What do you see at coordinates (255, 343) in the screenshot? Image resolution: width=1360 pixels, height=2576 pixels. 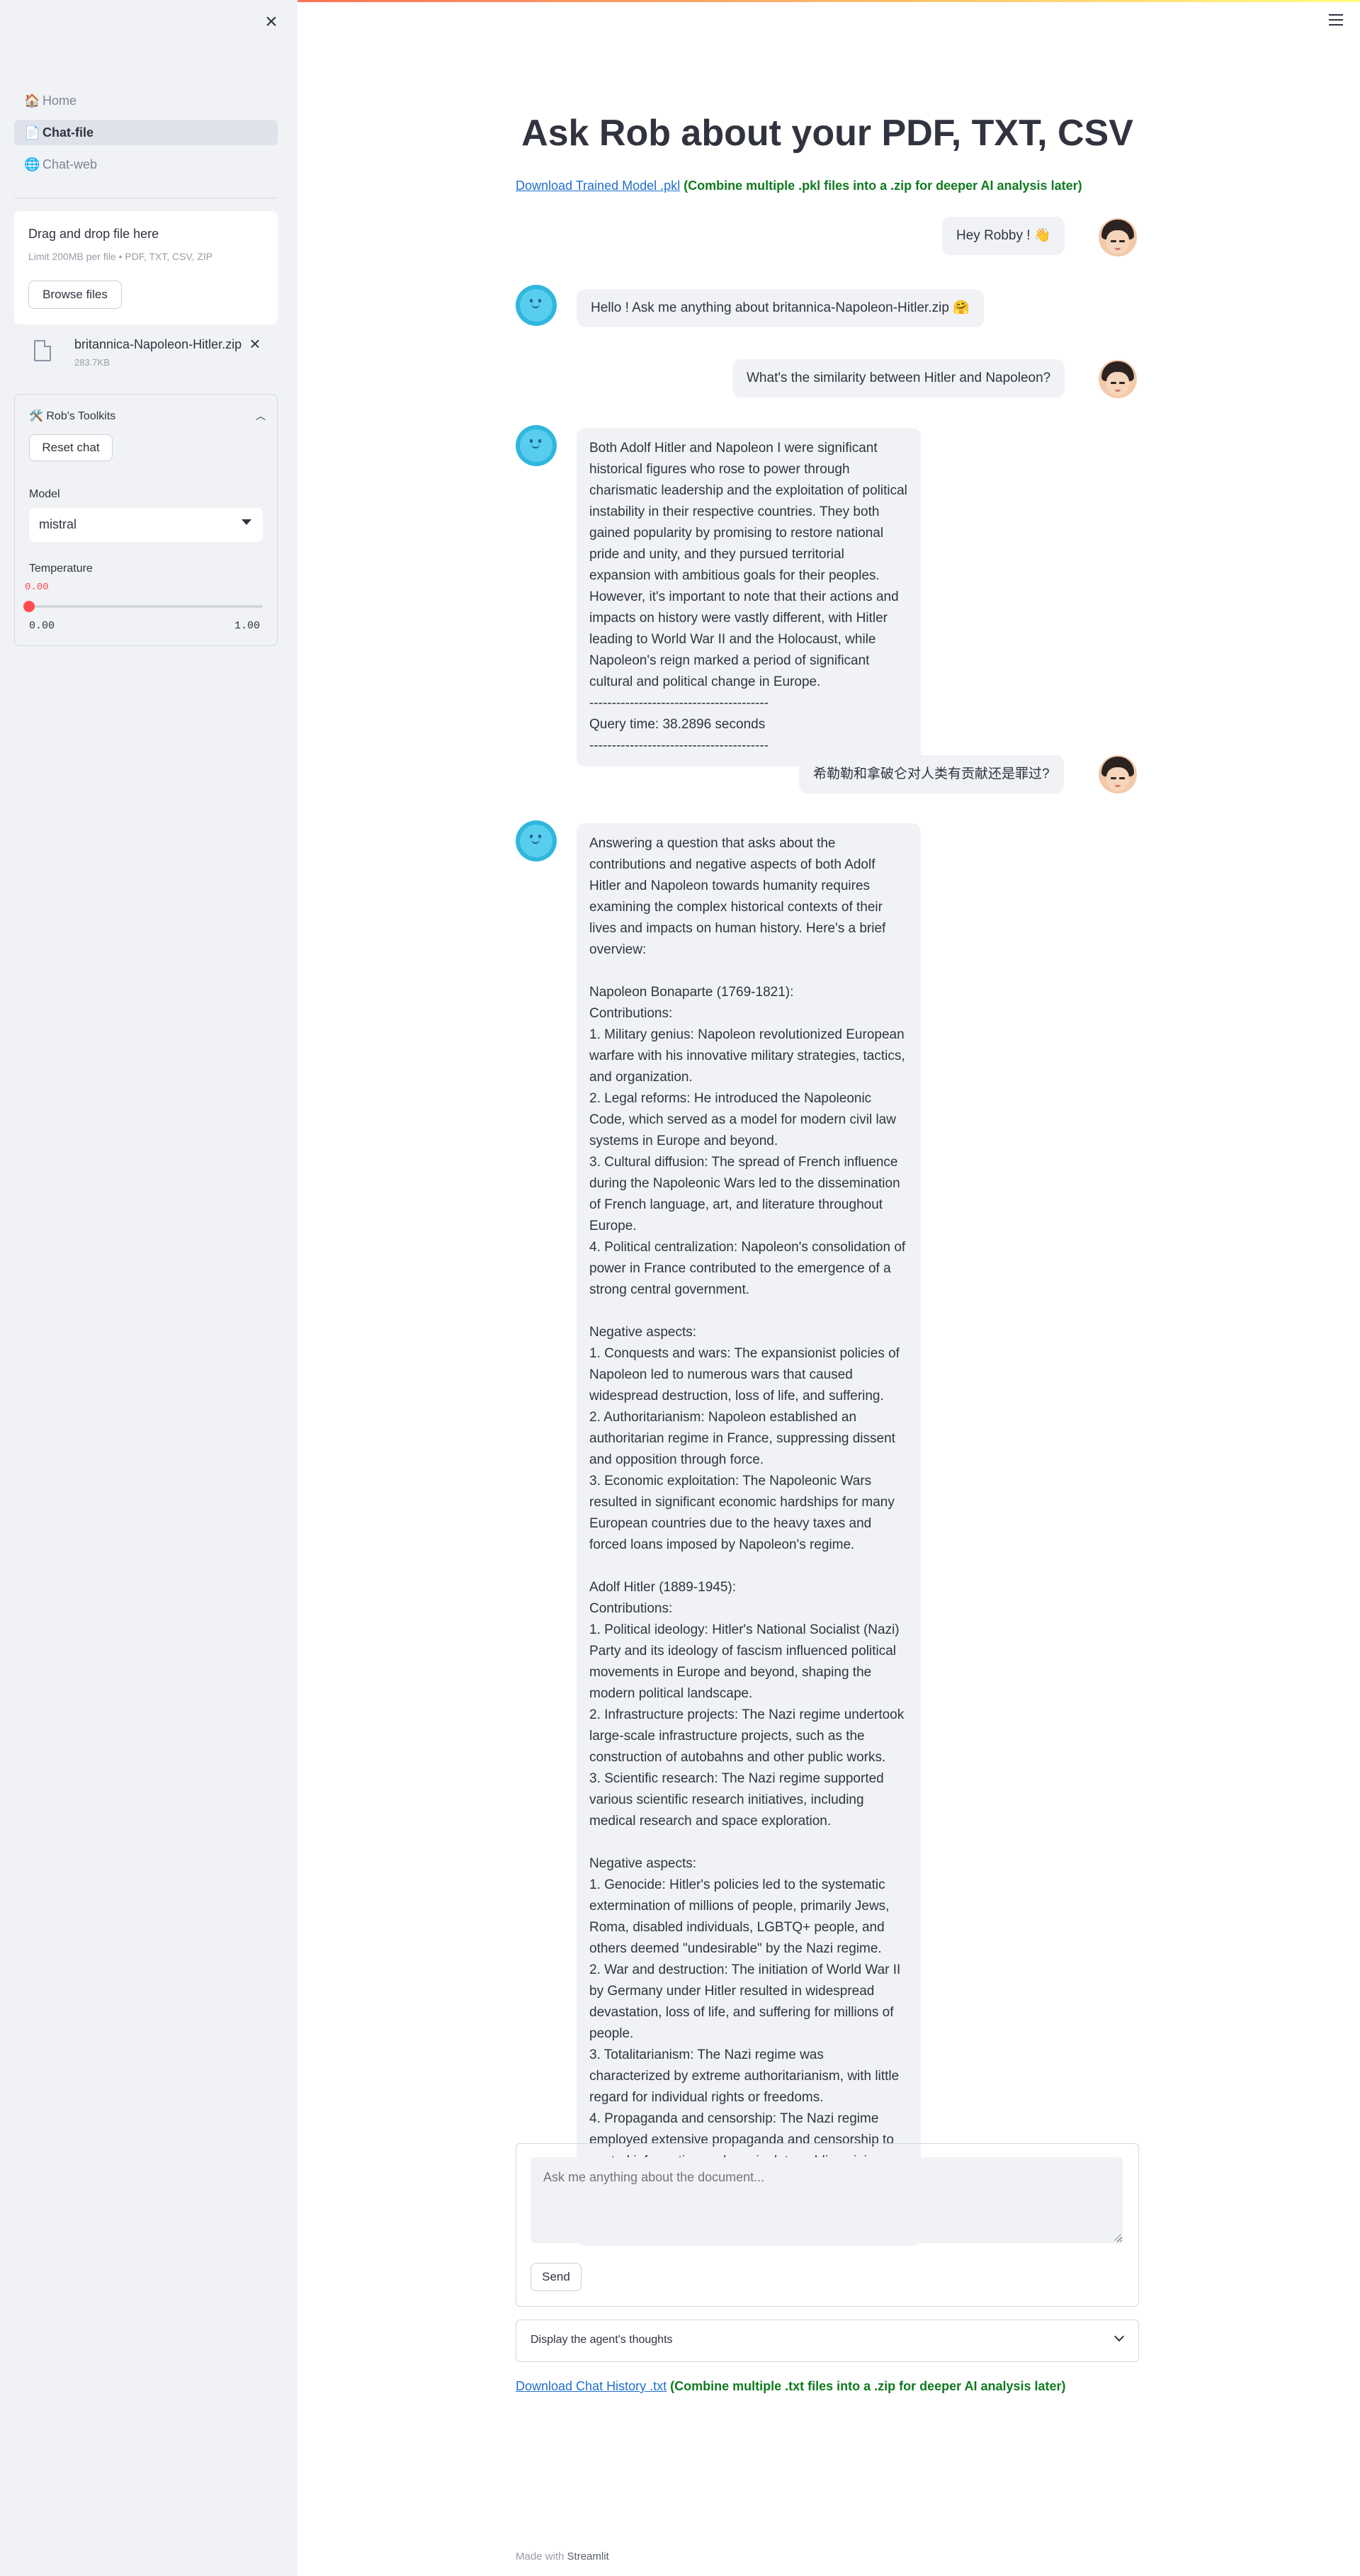 I see `remove-file-icon: ×` at bounding box center [255, 343].